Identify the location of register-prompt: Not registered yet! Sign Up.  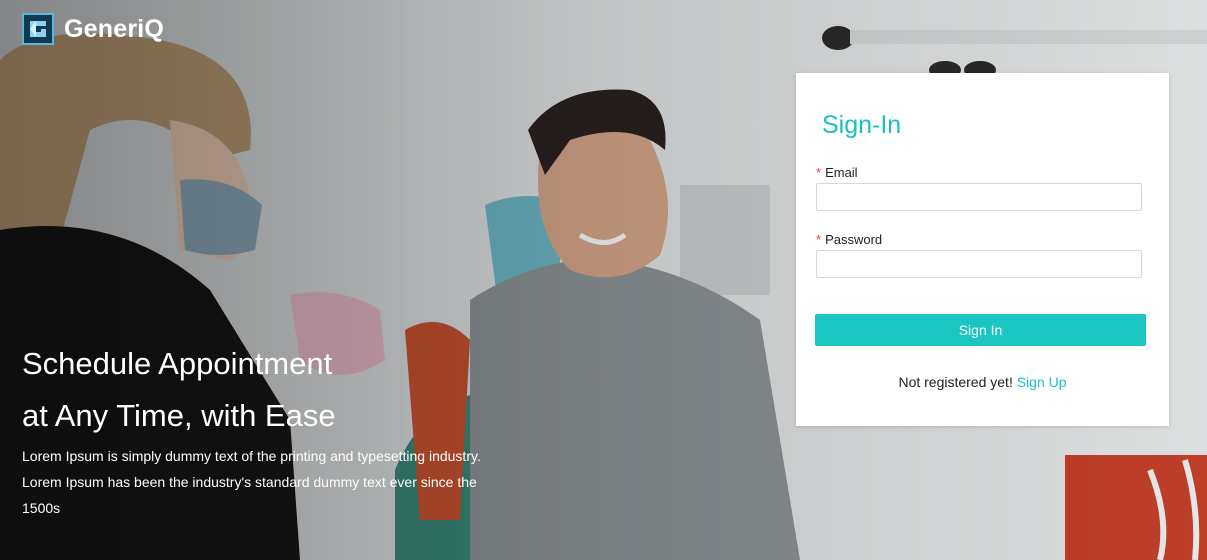
(982, 382).